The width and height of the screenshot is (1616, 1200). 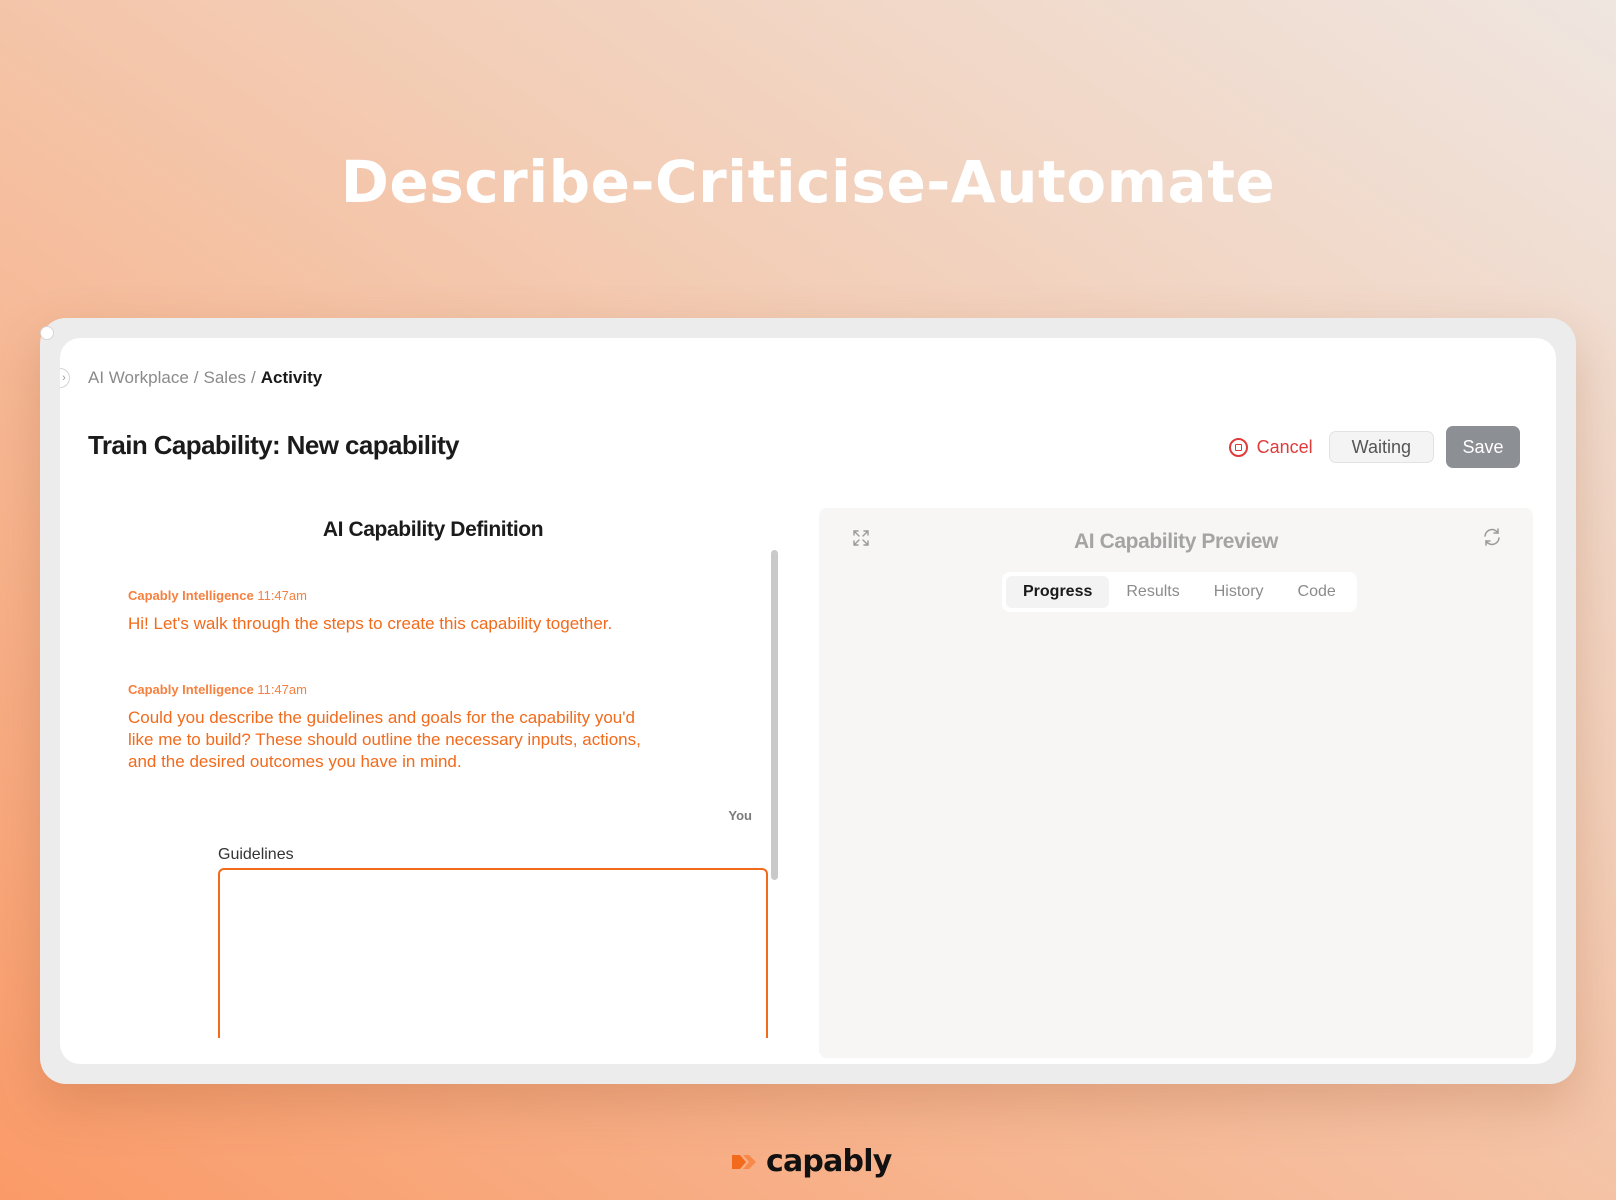 I want to click on tab-results: Results, so click(x=1152, y=592).